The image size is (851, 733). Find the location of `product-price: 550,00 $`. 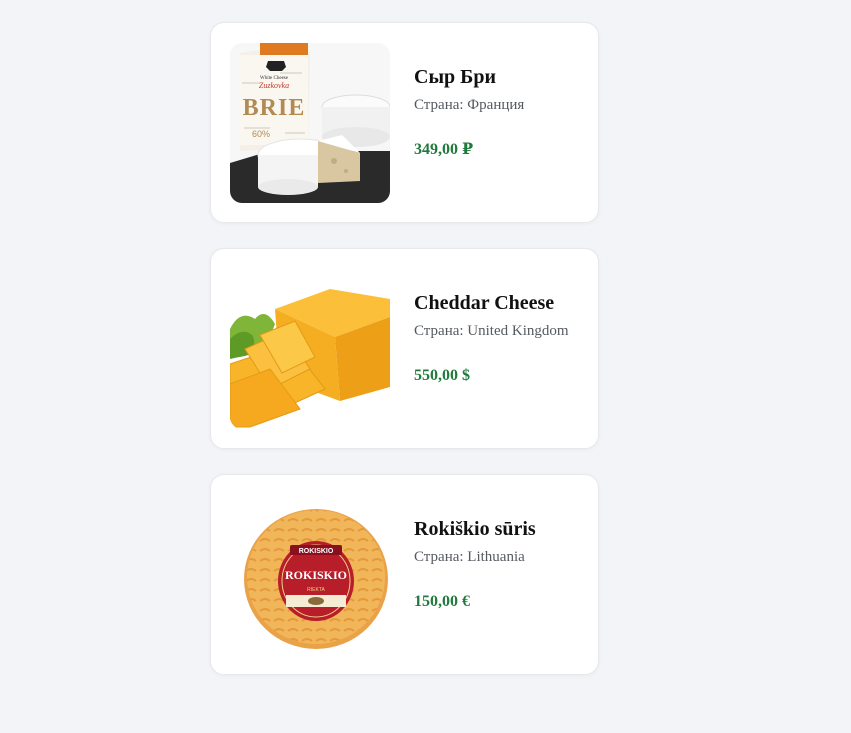

product-price: 550,00 $ is located at coordinates (442, 375).